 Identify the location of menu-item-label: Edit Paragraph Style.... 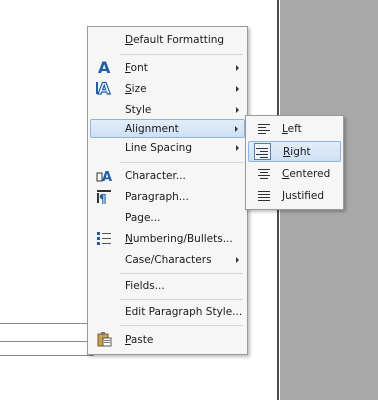
(184, 311).